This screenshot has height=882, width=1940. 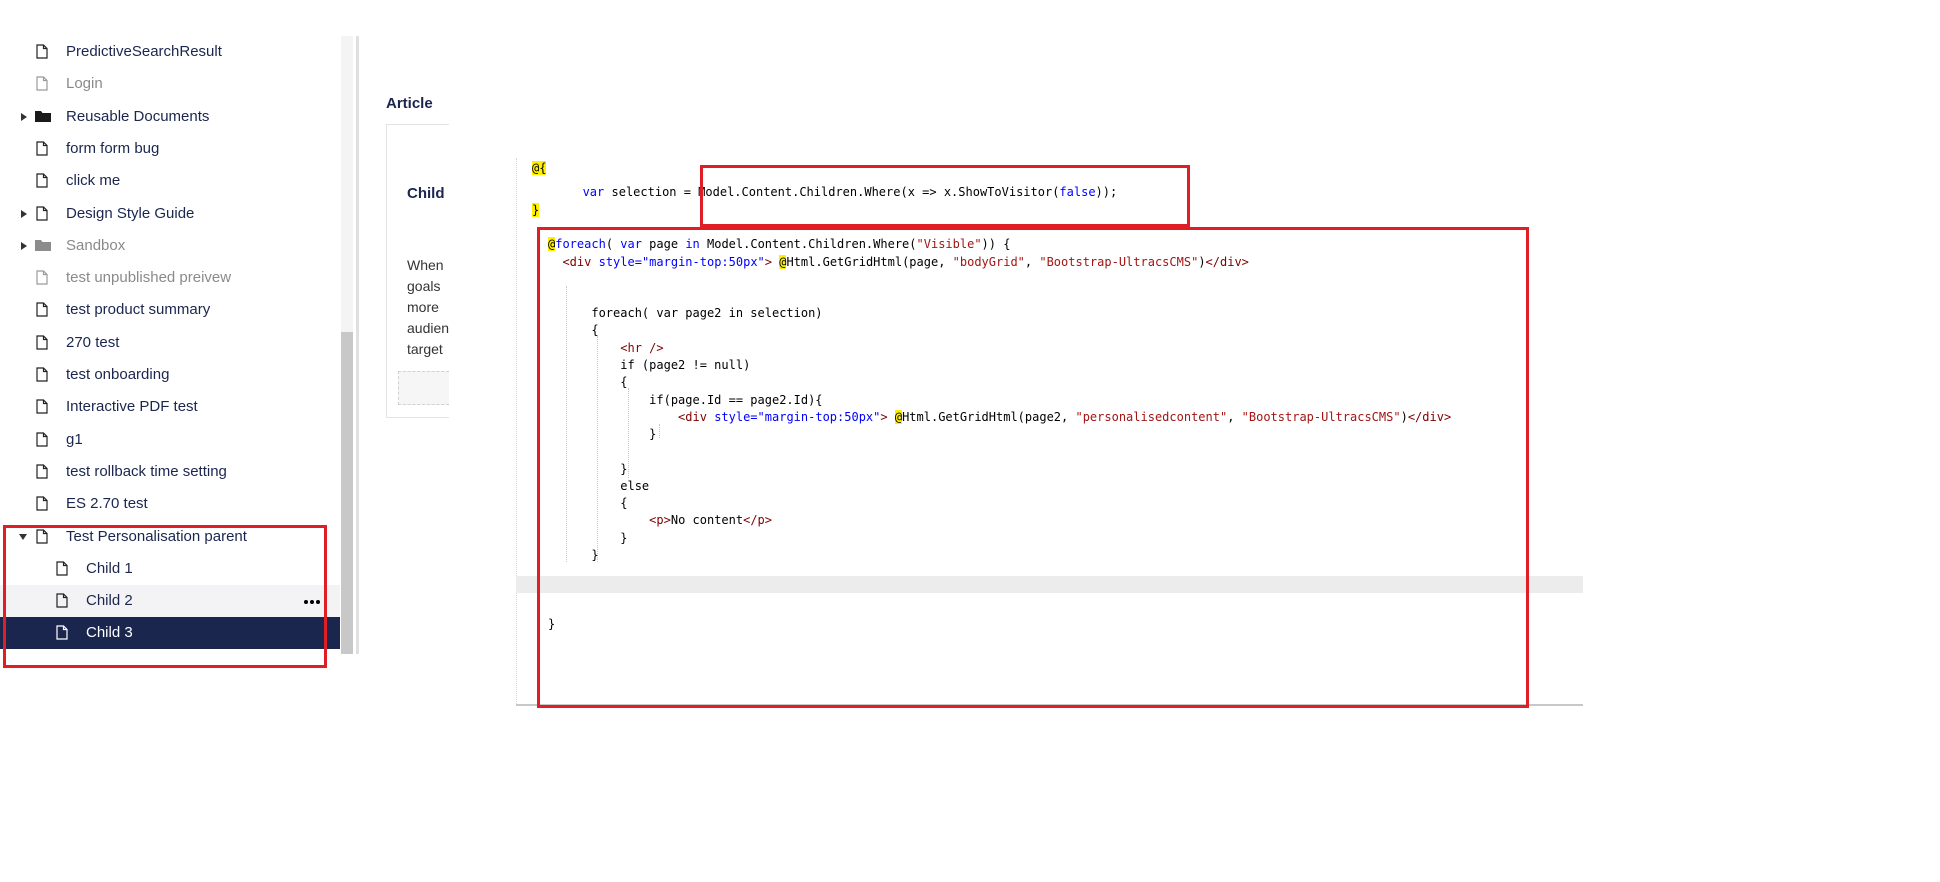 What do you see at coordinates (425, 349) in the screenshot?
I see `card-text-line: target` at bounding box center [425, 349].